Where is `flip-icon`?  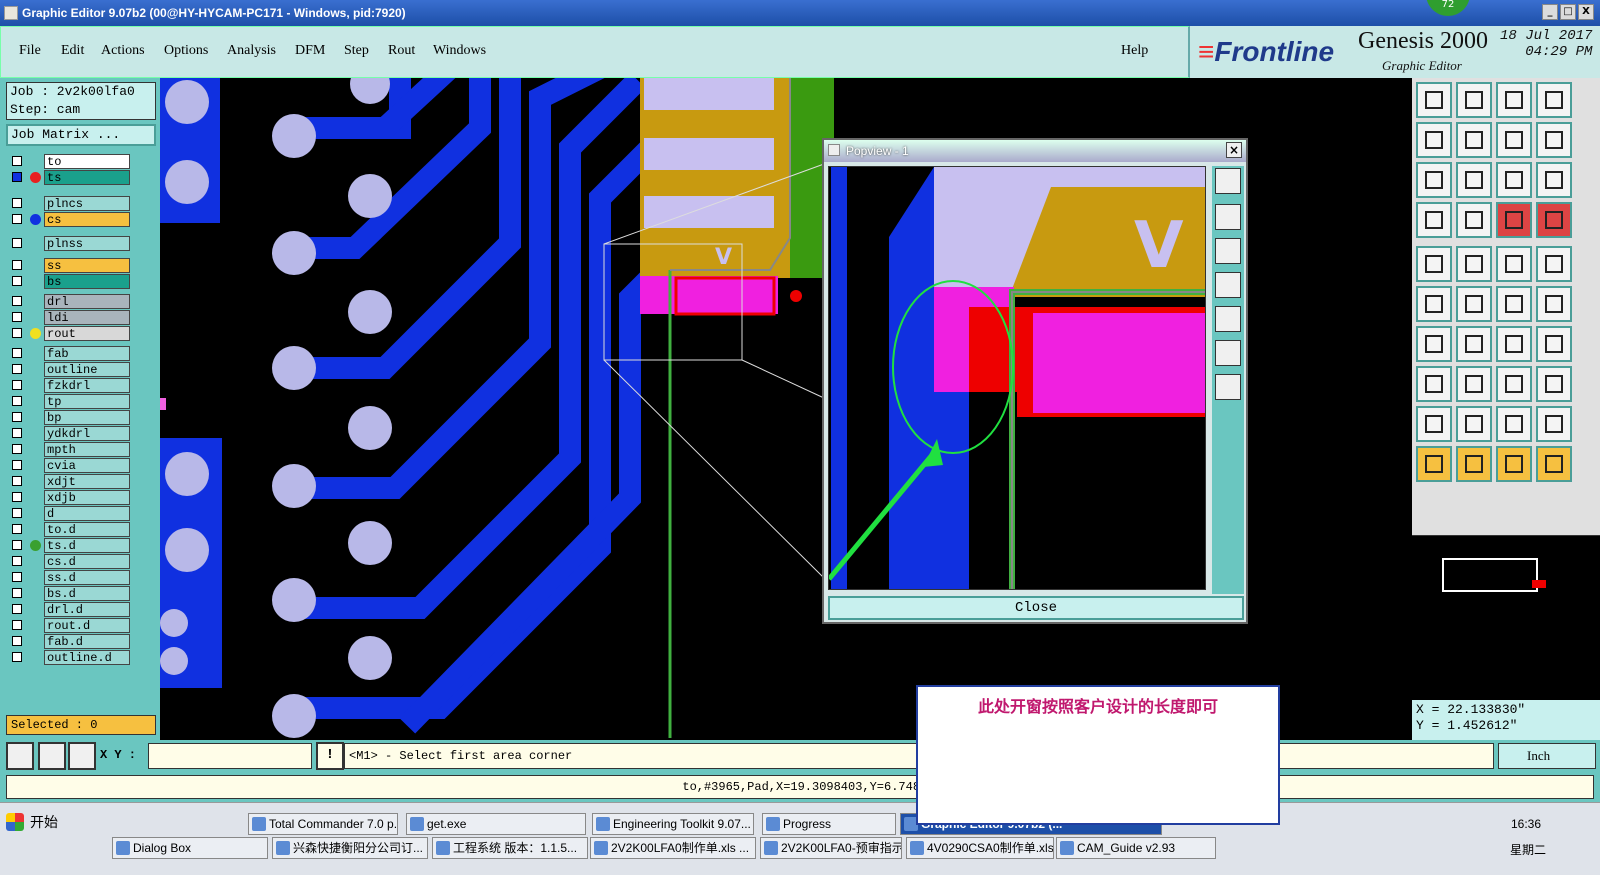 flip-icon is located at coordinates (1554, 344).